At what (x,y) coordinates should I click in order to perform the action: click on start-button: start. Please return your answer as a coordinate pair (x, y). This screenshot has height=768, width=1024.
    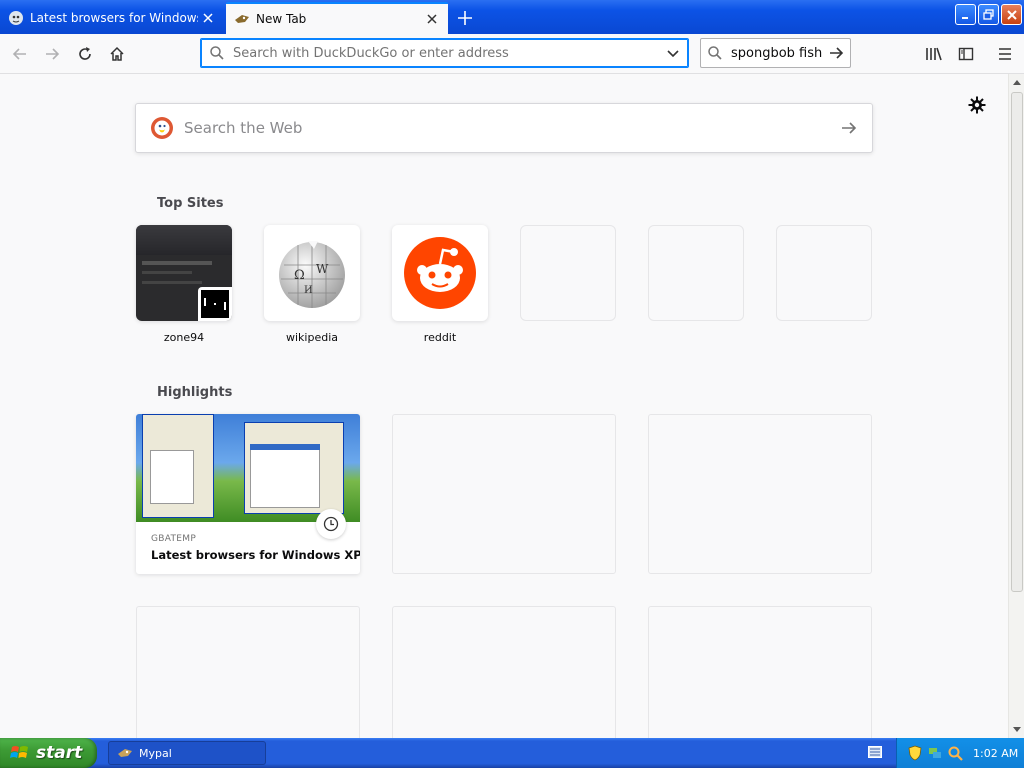
    Looking at the image, I should click on (48, 753).